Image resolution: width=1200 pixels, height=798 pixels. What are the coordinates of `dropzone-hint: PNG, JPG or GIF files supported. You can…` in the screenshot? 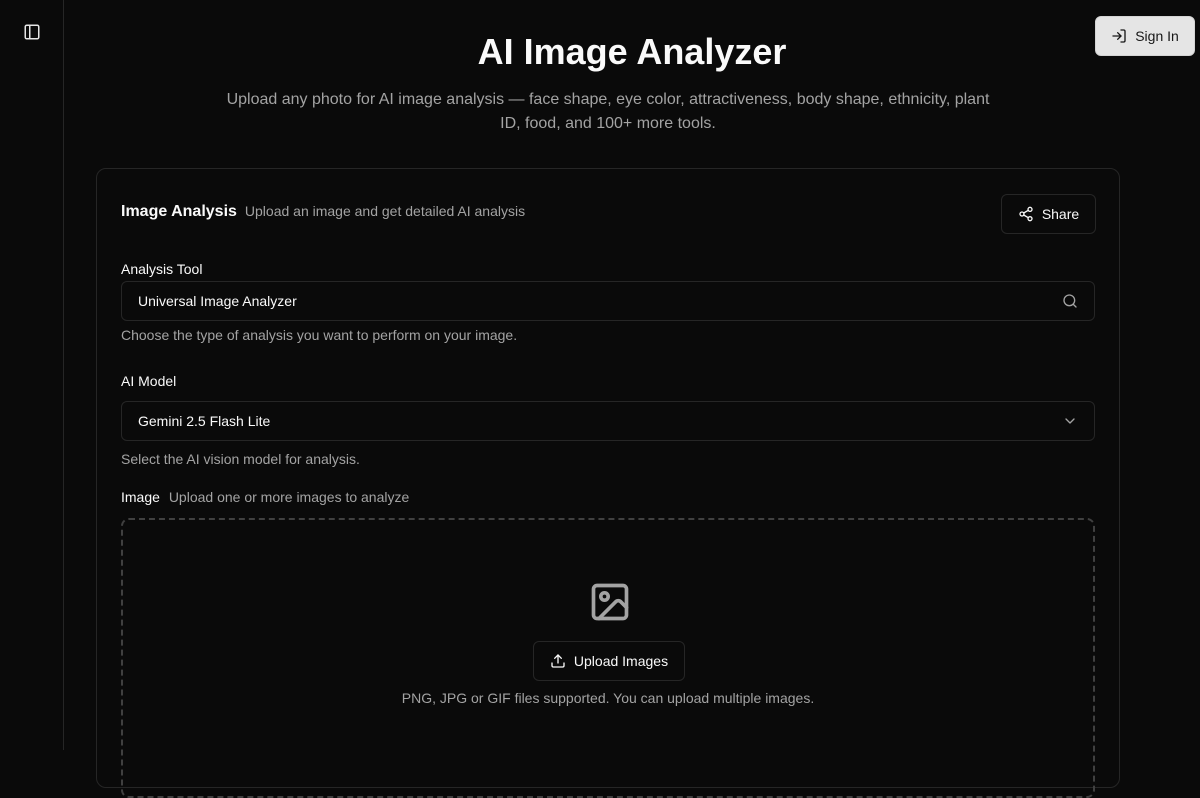 It's located at (608, 698).